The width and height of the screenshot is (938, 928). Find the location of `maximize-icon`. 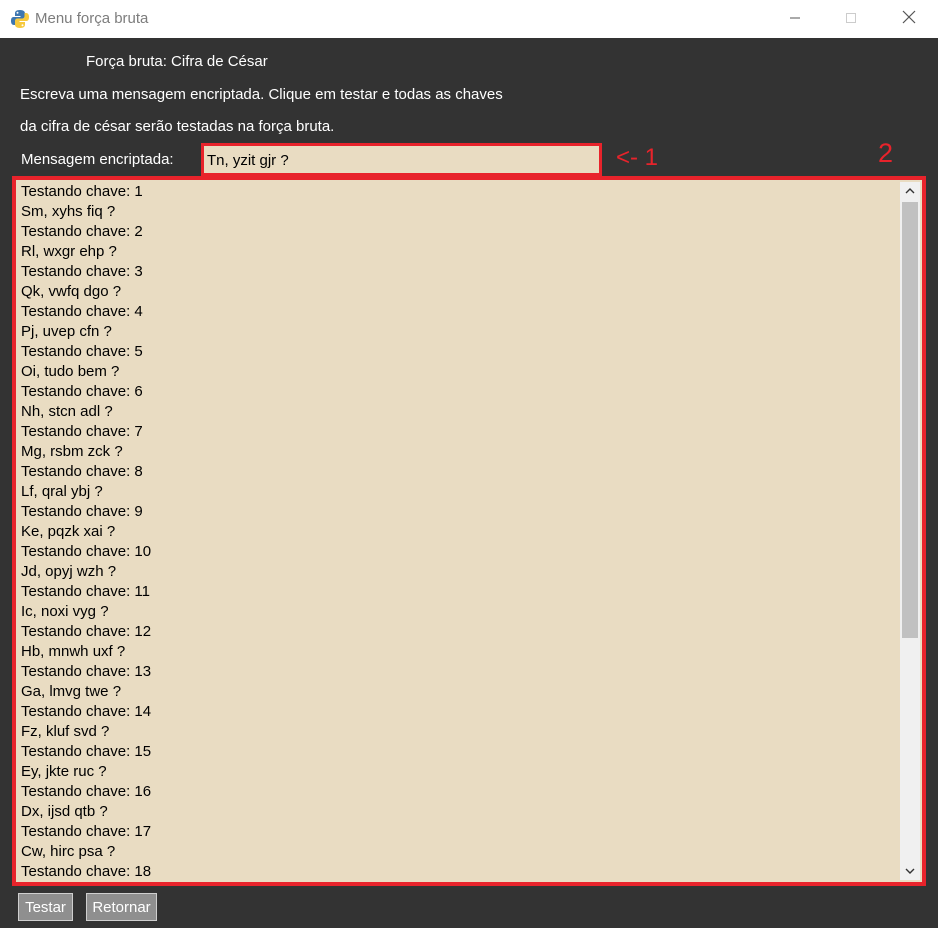

maximize-icon is located at coordinates (851, 19).